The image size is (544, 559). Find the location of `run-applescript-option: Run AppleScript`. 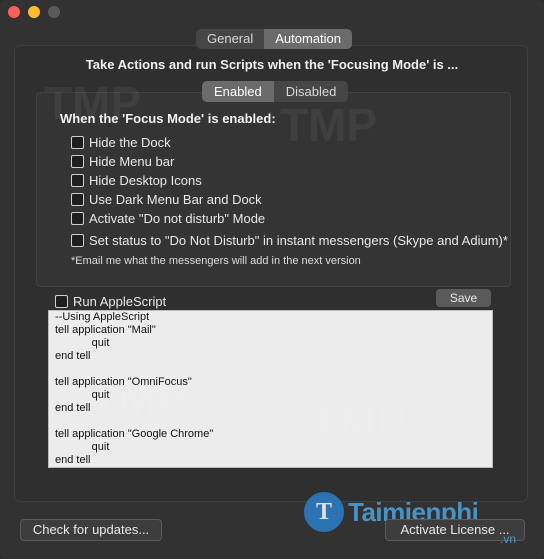

run-applescript-option: Run AppleScript is located at coordinates (110, 301).